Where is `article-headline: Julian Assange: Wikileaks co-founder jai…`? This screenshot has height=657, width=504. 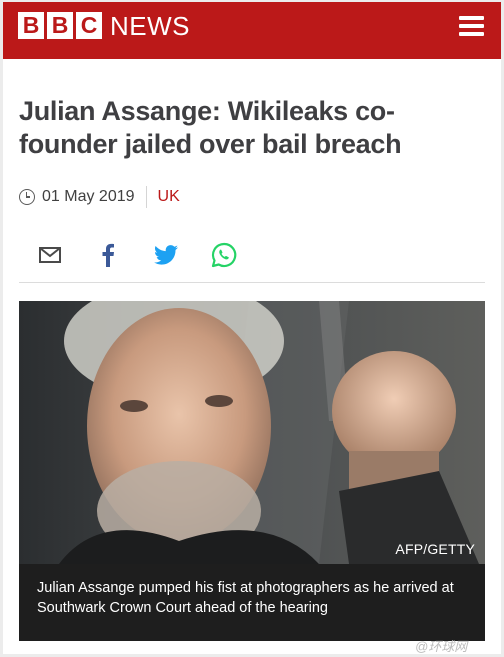
article-headline: Julian Assange: Wikileaks co-founder jai… is located at coordinates (210, 127).